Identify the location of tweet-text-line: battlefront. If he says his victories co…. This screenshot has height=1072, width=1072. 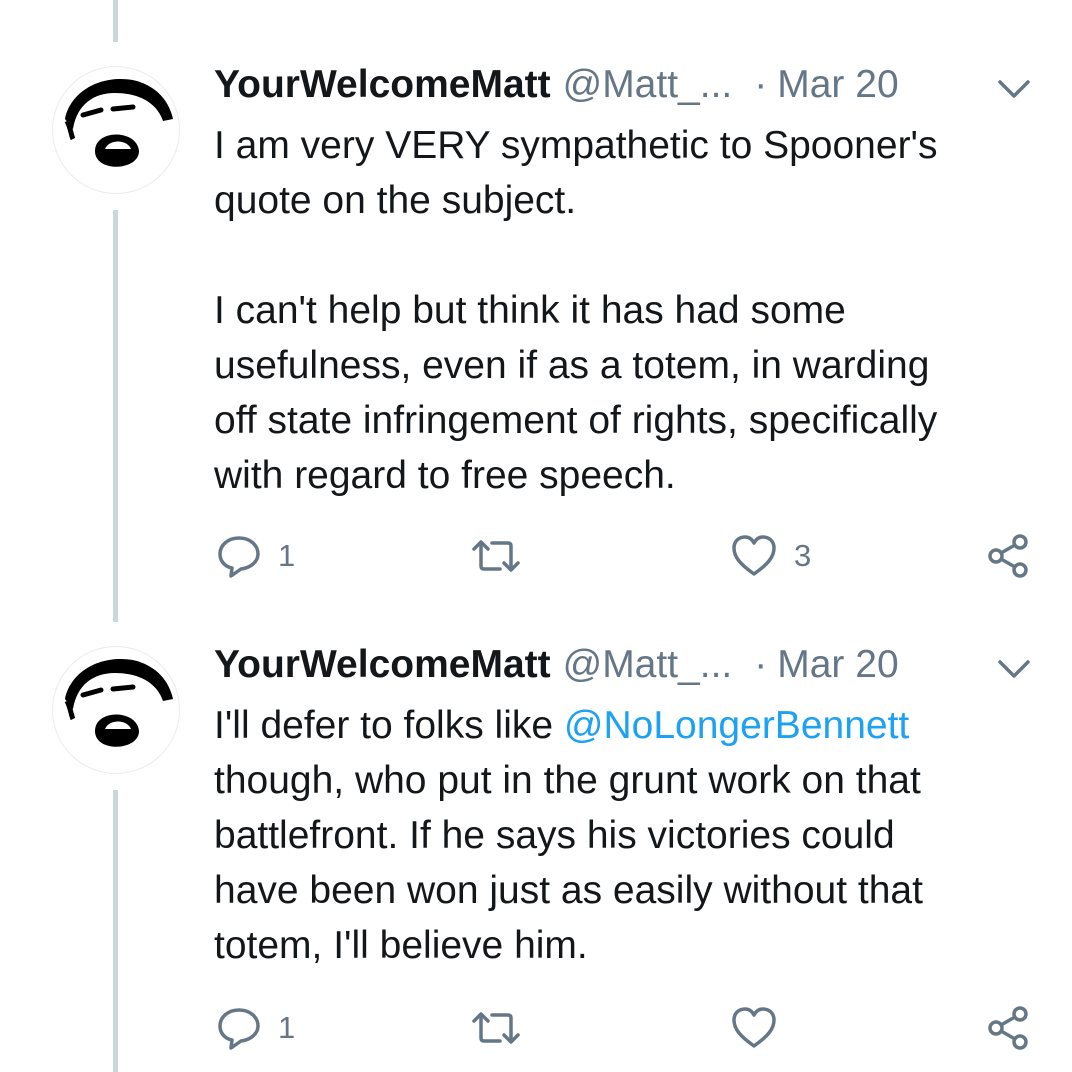
(554, 835).